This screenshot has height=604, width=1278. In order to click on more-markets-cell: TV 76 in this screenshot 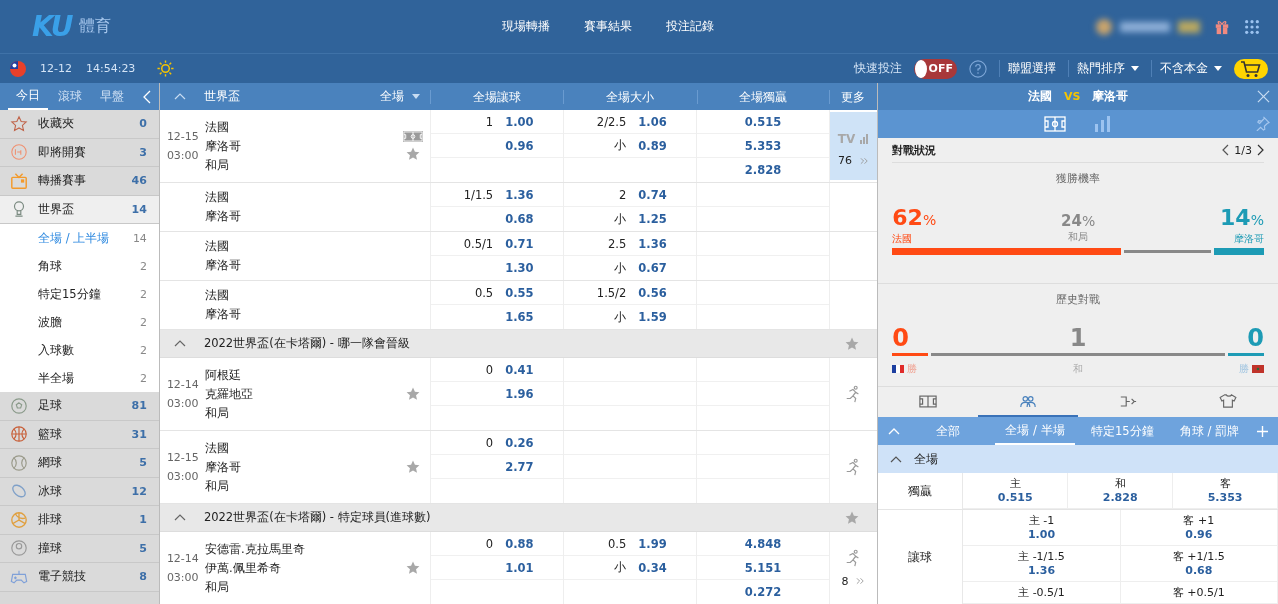, I will do `click(853, 146)`.